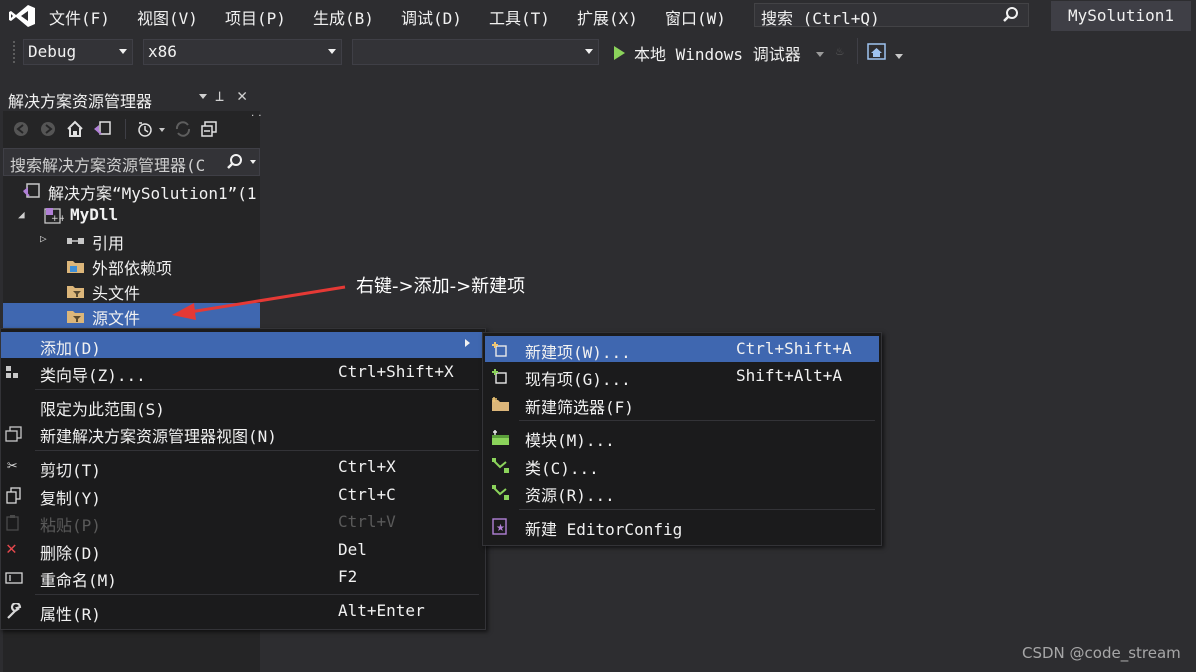 The width and height of the screenshot is (1196, 672). I want to click on toolbar-overflow-icon: ˙˙, so click(256, 120).